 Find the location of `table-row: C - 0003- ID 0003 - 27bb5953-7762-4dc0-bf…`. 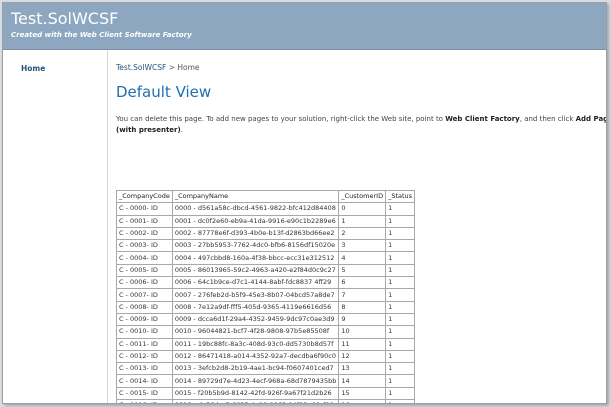

table-row: C - 0003- ID 0003 - 27bb5953-7762-4dc0-bf… is located at coordinates (266, 246).